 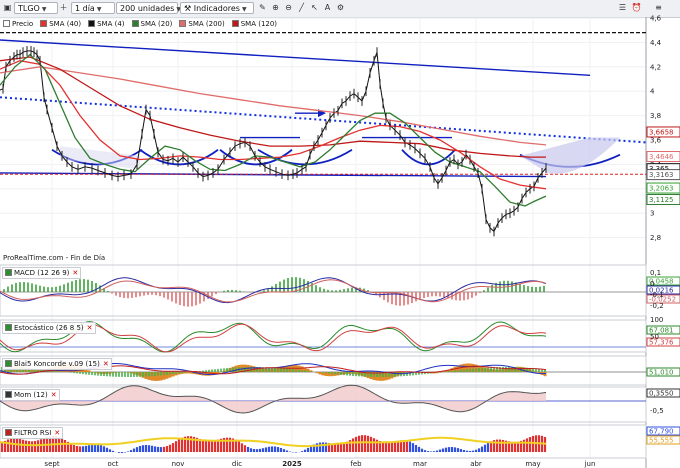 What do you see at coordinates (156, 24) in the screenshot?
I see `legend-label: SMA (20)` at bounding box center [156, 24].